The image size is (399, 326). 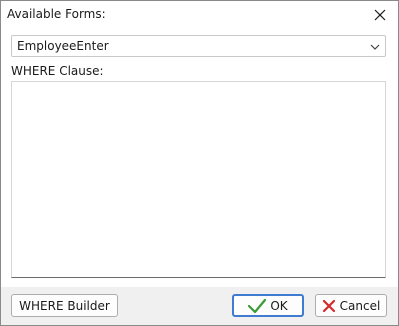 I want to click on cancel-button: Cancel, so click(x=351, y=305).